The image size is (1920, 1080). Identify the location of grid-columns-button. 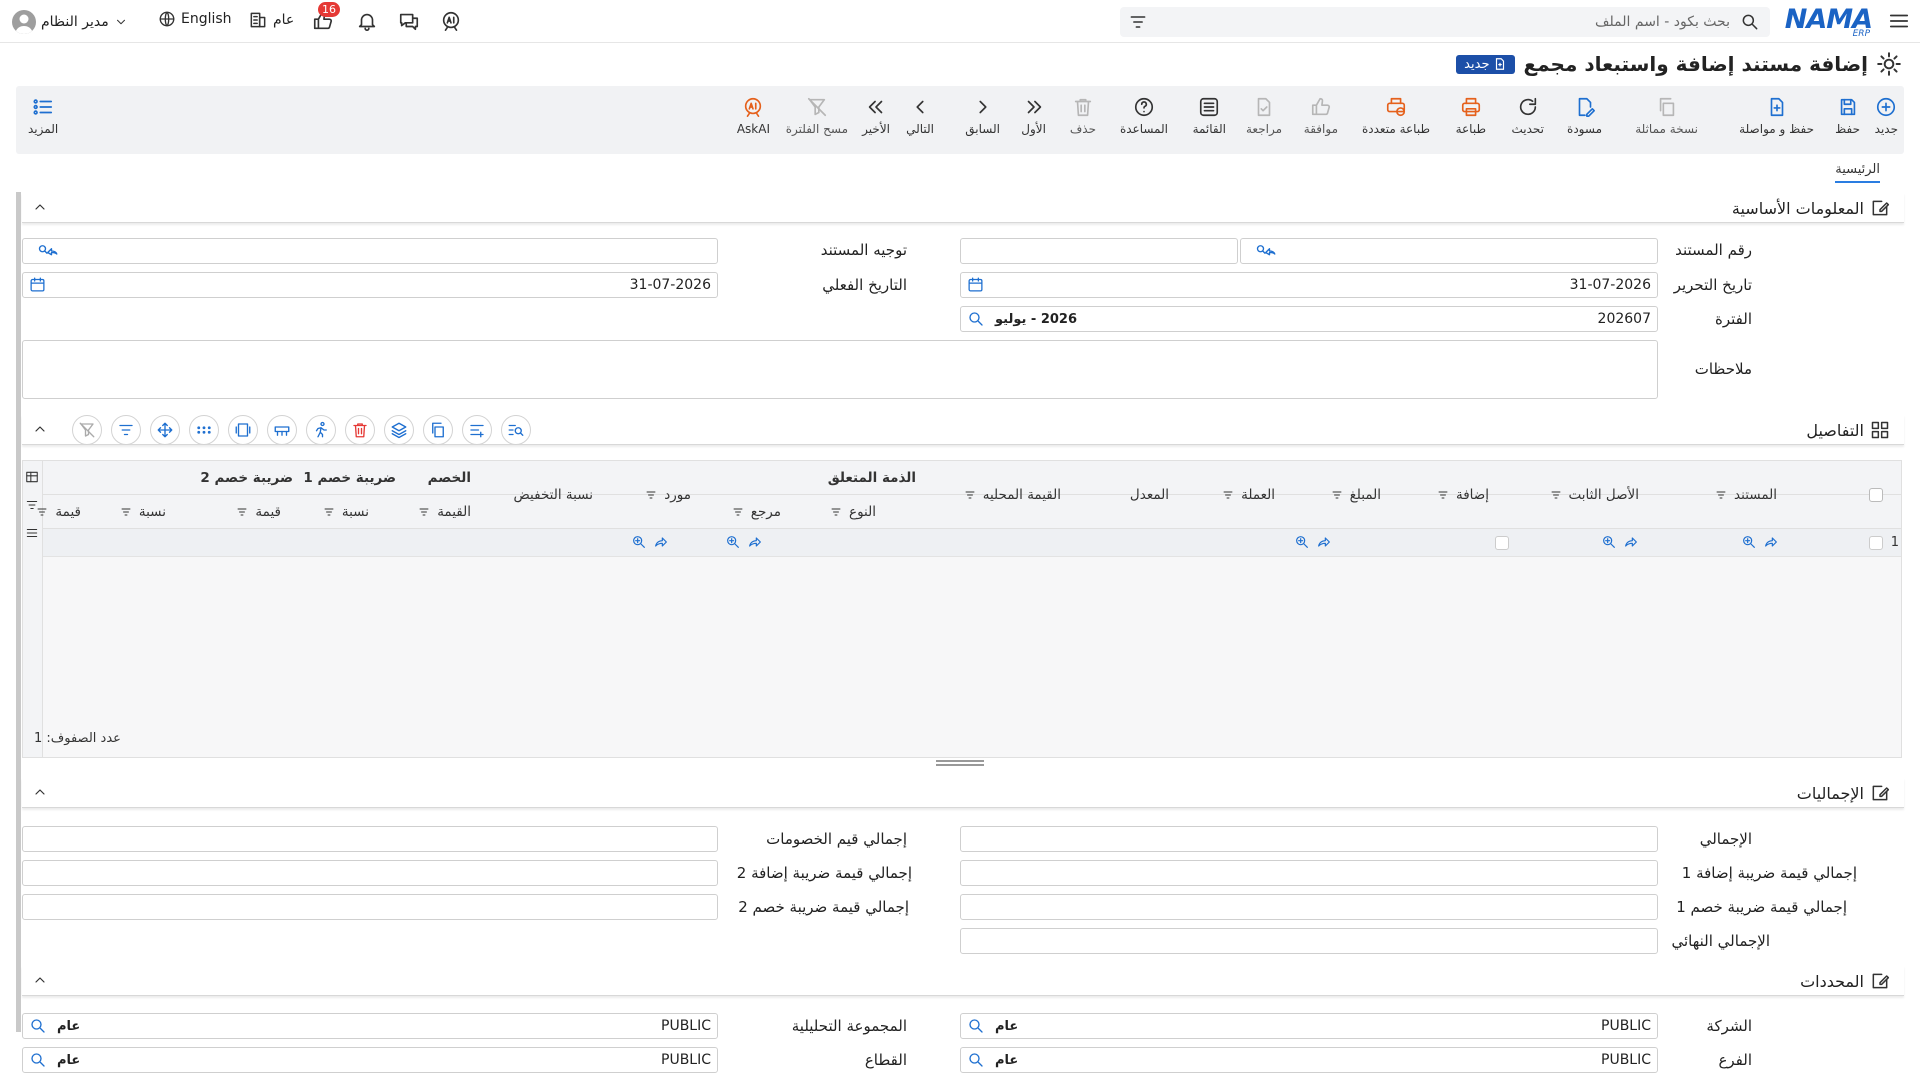
(282, 430).